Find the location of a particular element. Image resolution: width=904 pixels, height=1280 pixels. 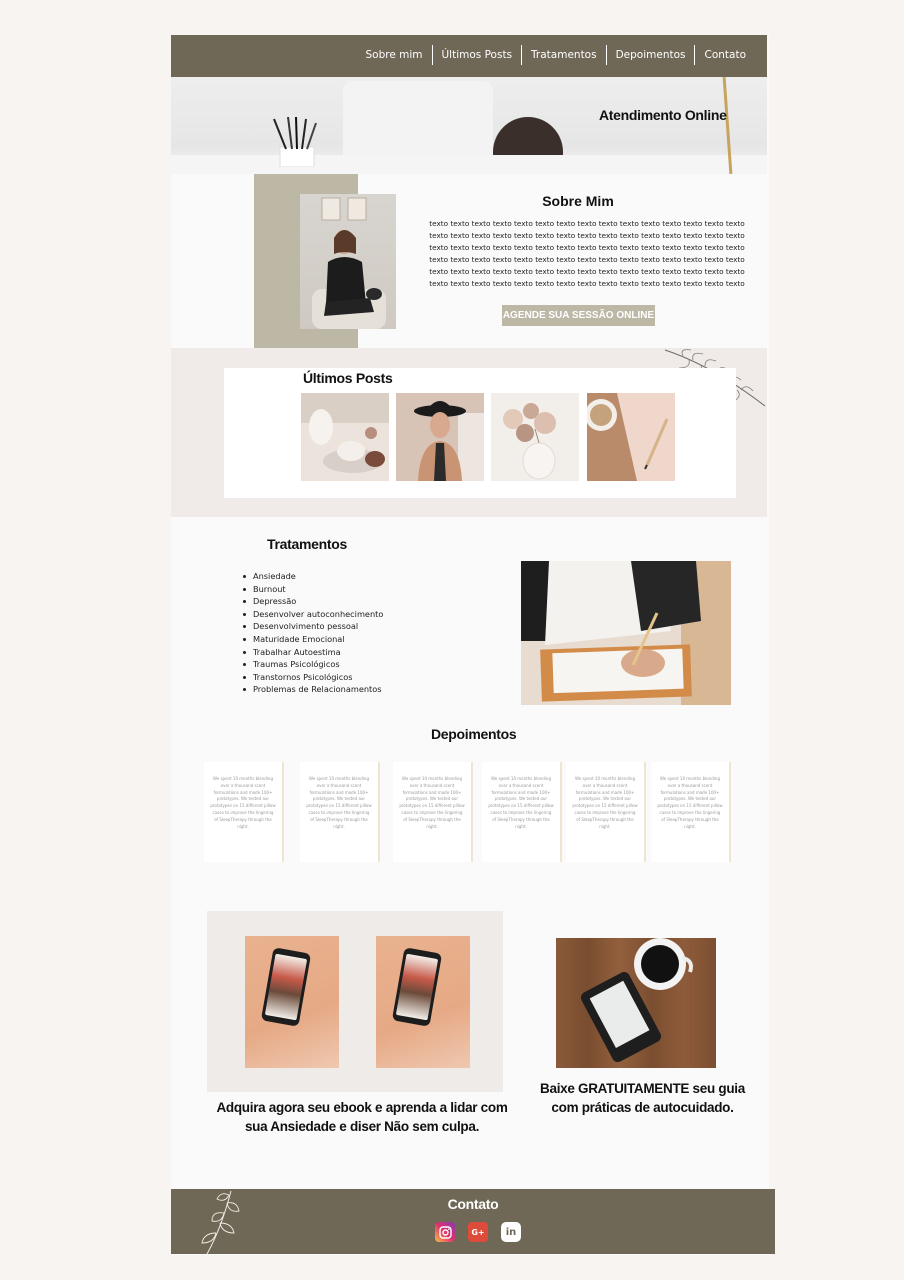

treatments-title: Tratamentos is located at coordinates (307, 544).